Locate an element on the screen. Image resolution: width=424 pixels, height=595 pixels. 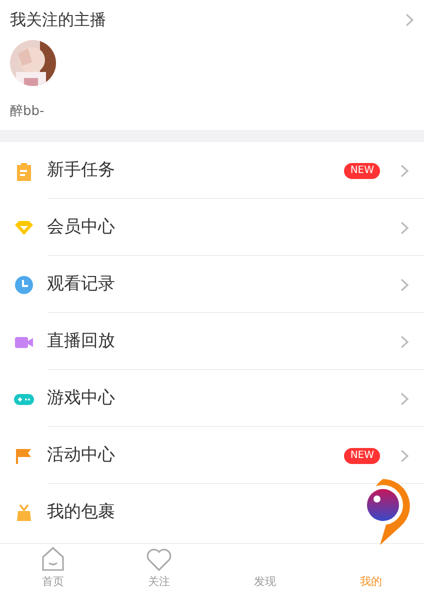
home-icon is located at coordinates (53, 559).